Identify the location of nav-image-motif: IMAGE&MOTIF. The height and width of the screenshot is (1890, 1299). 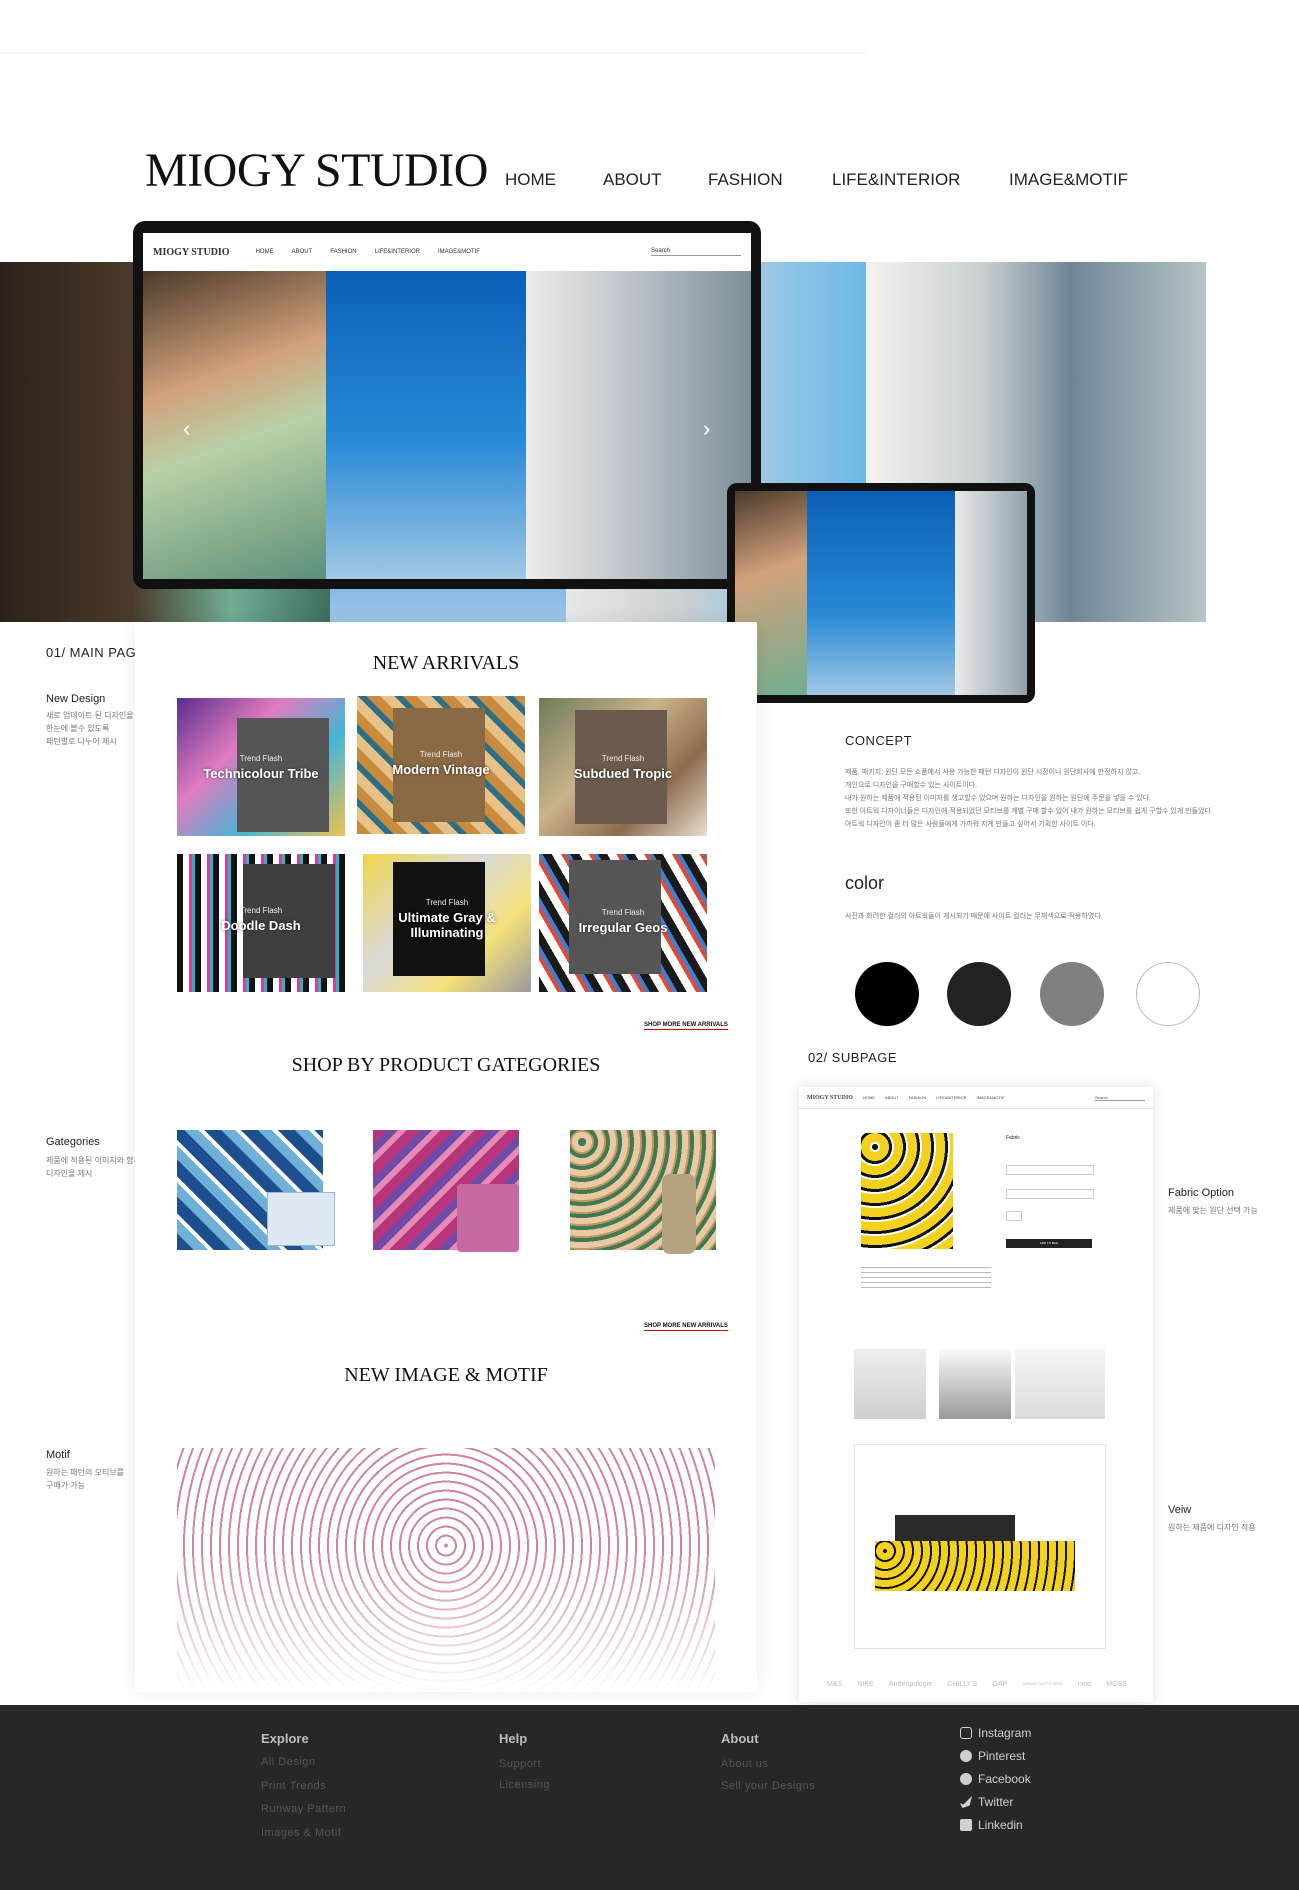
(1068, 180).